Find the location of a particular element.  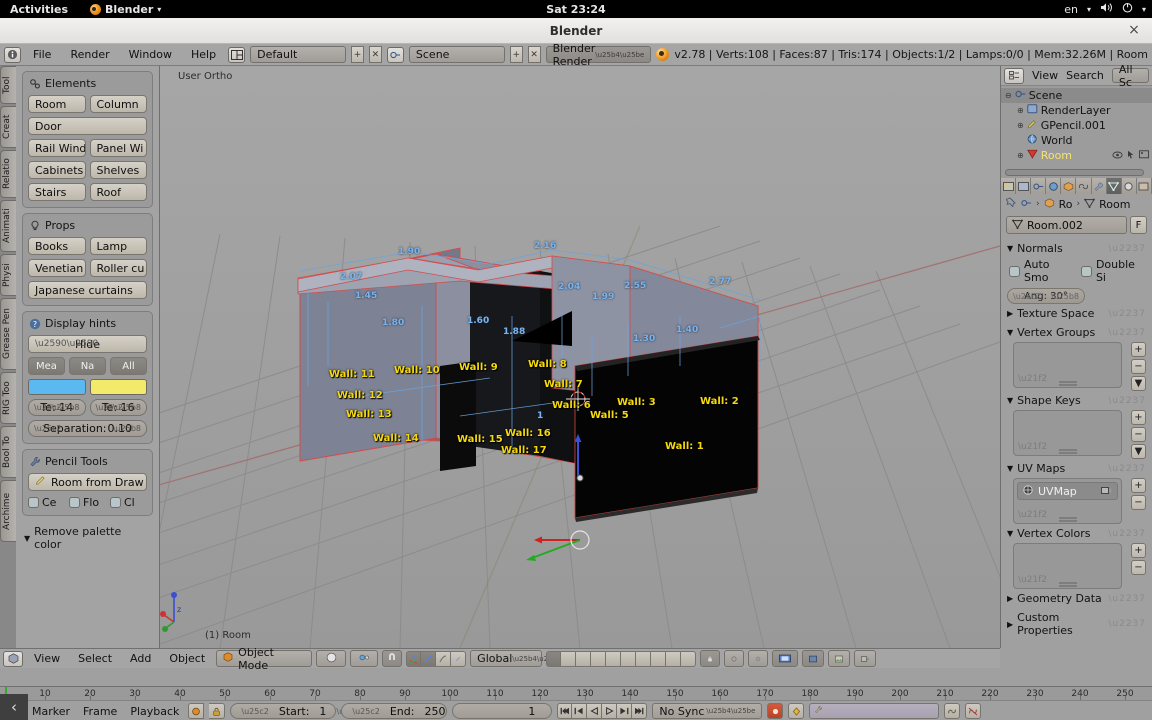

section-header-texture-space: ▶ Texture Space \u2237 is located at coordinates (1076, 313).